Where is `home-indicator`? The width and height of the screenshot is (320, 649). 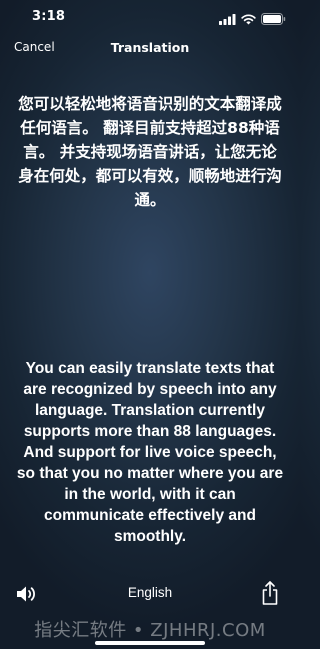
home-indicator is located at coordinates (150, 643).